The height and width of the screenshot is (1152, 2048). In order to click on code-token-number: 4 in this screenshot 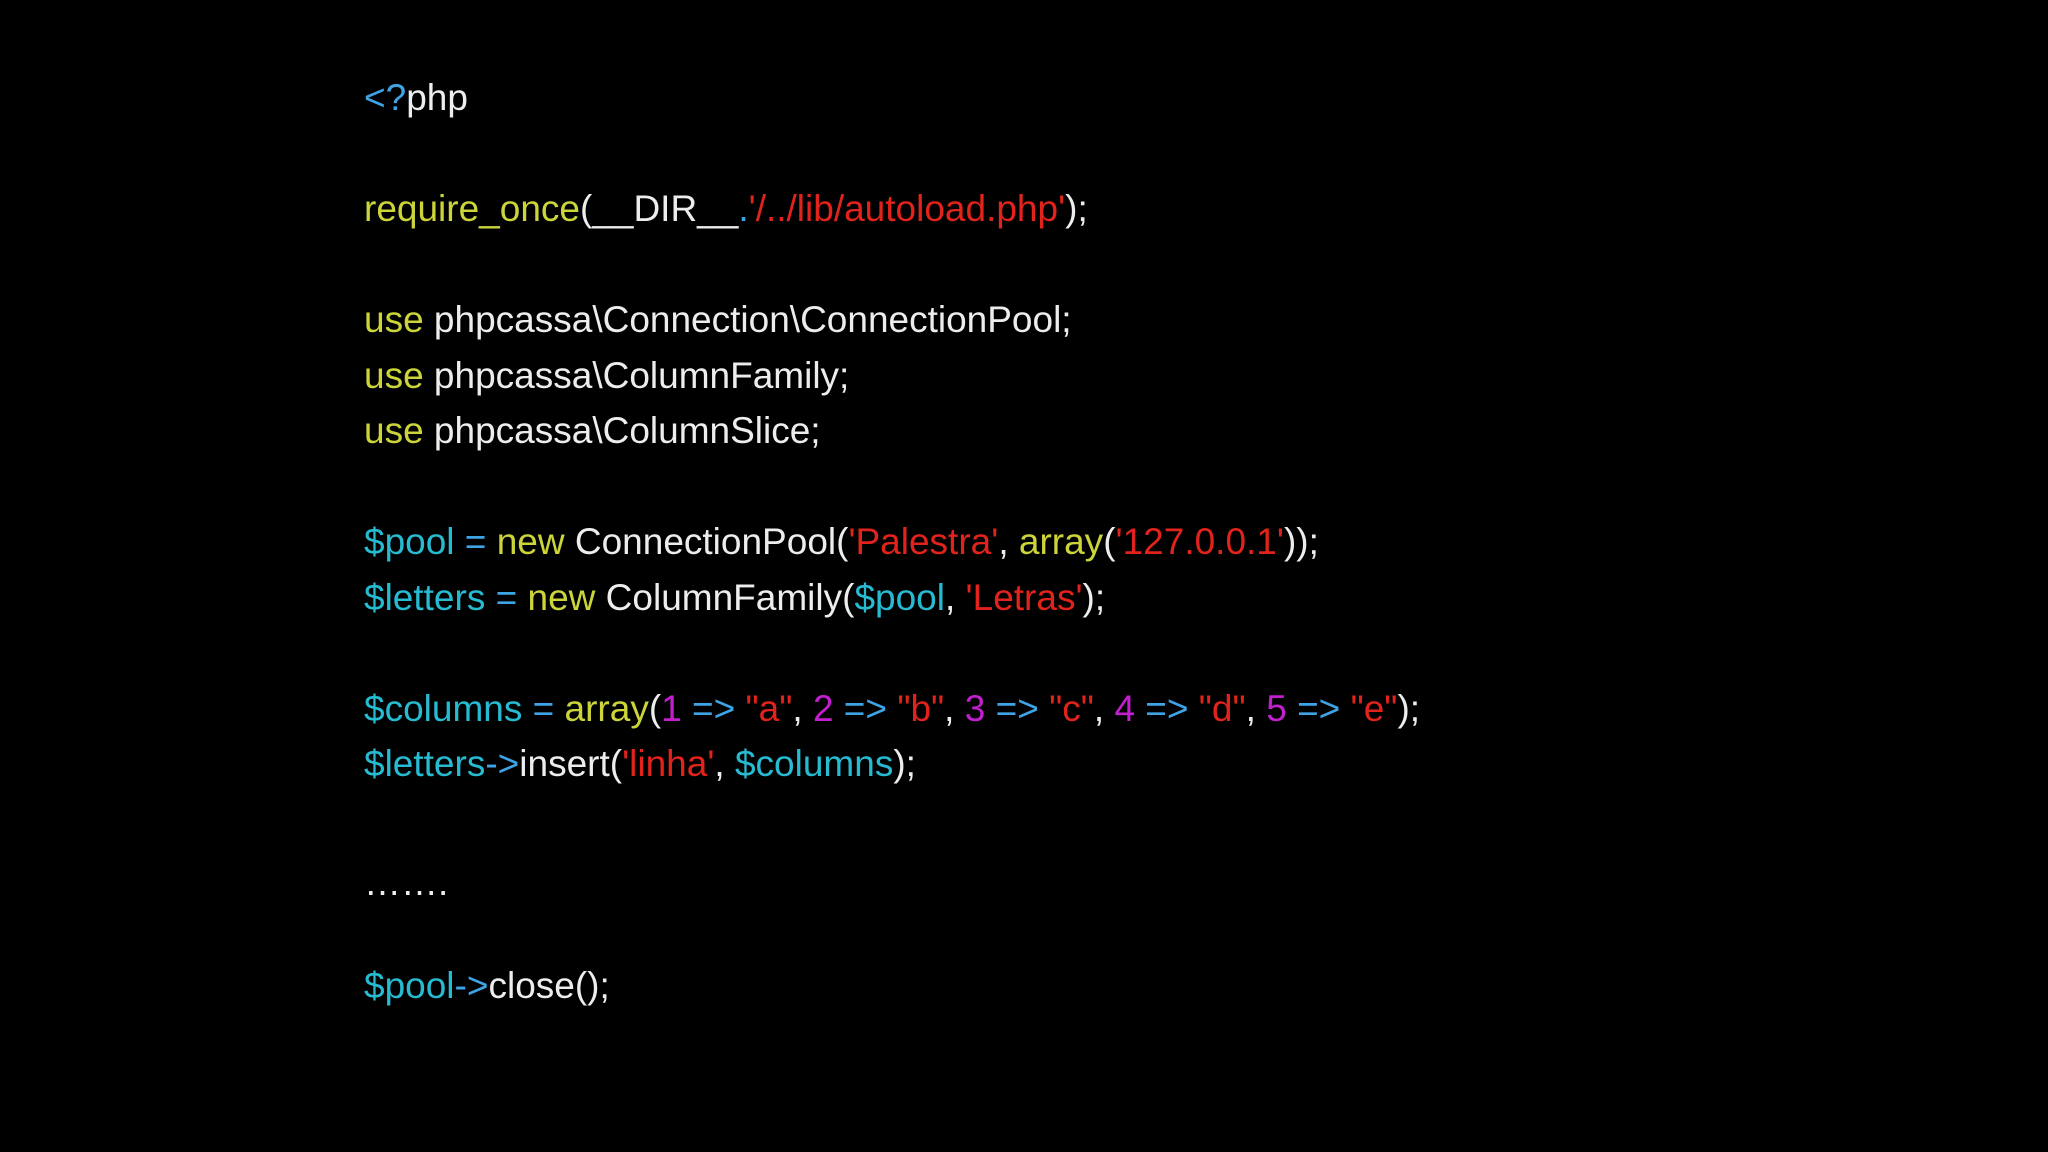, I will do `click(1125, 708)`.